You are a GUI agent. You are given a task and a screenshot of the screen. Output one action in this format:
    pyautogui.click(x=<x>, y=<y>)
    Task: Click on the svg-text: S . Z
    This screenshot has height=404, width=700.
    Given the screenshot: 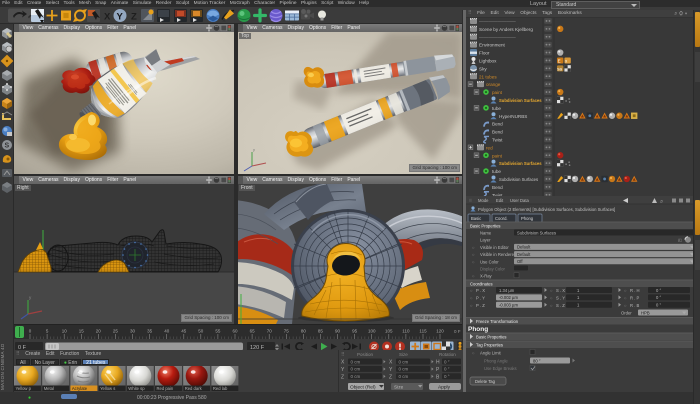 What is the action you would take?
    pyautogui.click(x=560, y=305)
    